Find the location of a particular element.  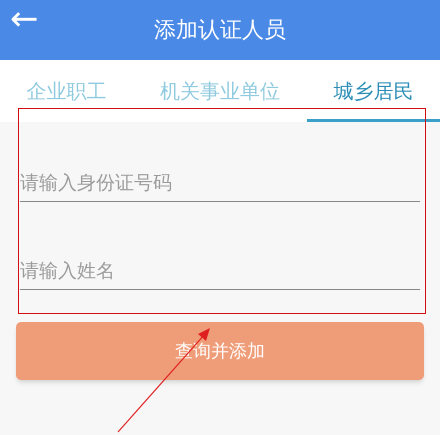

input-field: 请输入身份证号码 is located at coordinates (220, 183).